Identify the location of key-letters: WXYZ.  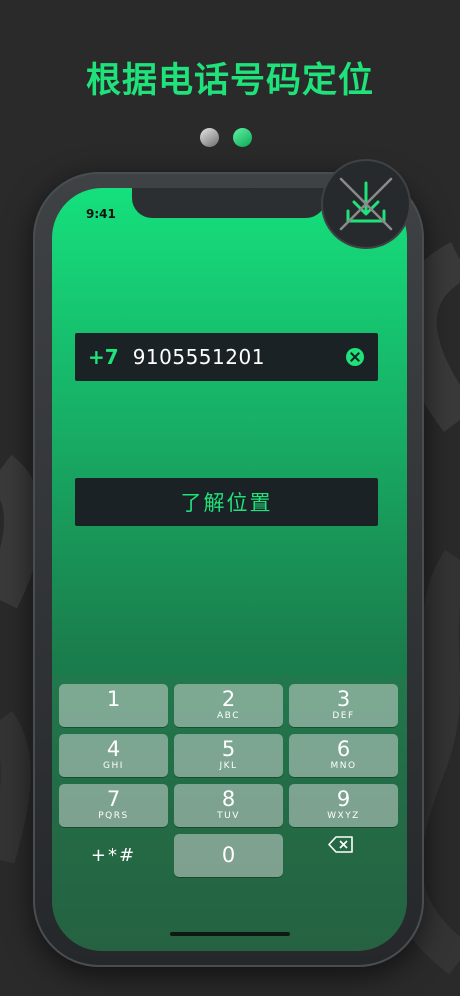
(343, 816).